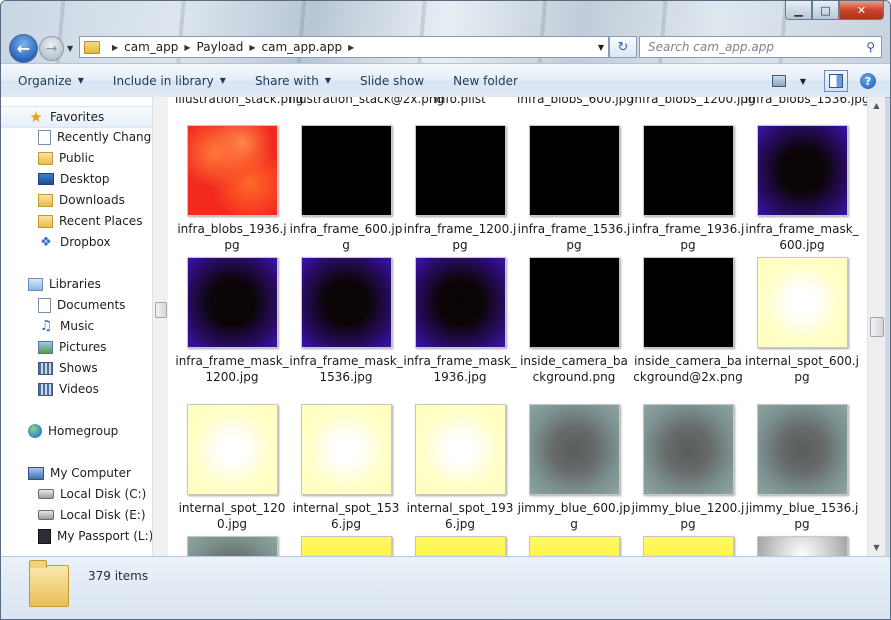  I want to click on sidebar-item-my-passport: My Passport (L:), so click(95, 536).